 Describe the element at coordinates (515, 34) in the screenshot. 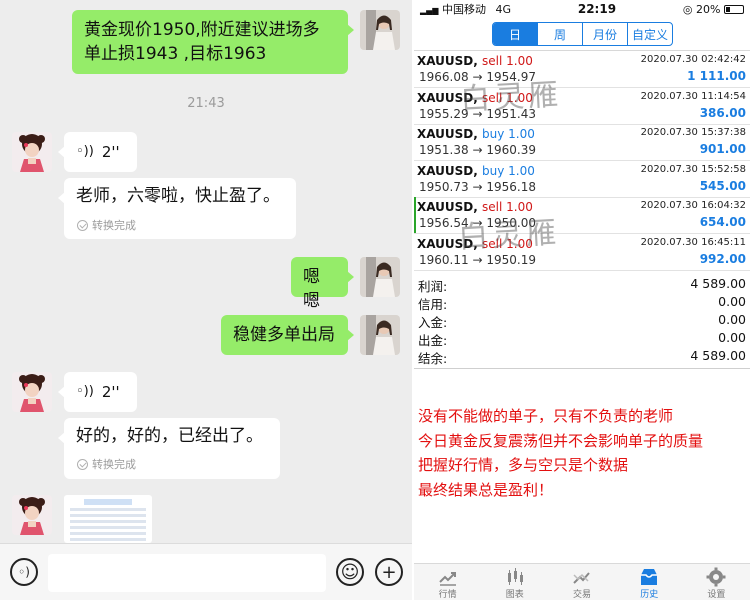

I see `tab-day: 日` at that location.